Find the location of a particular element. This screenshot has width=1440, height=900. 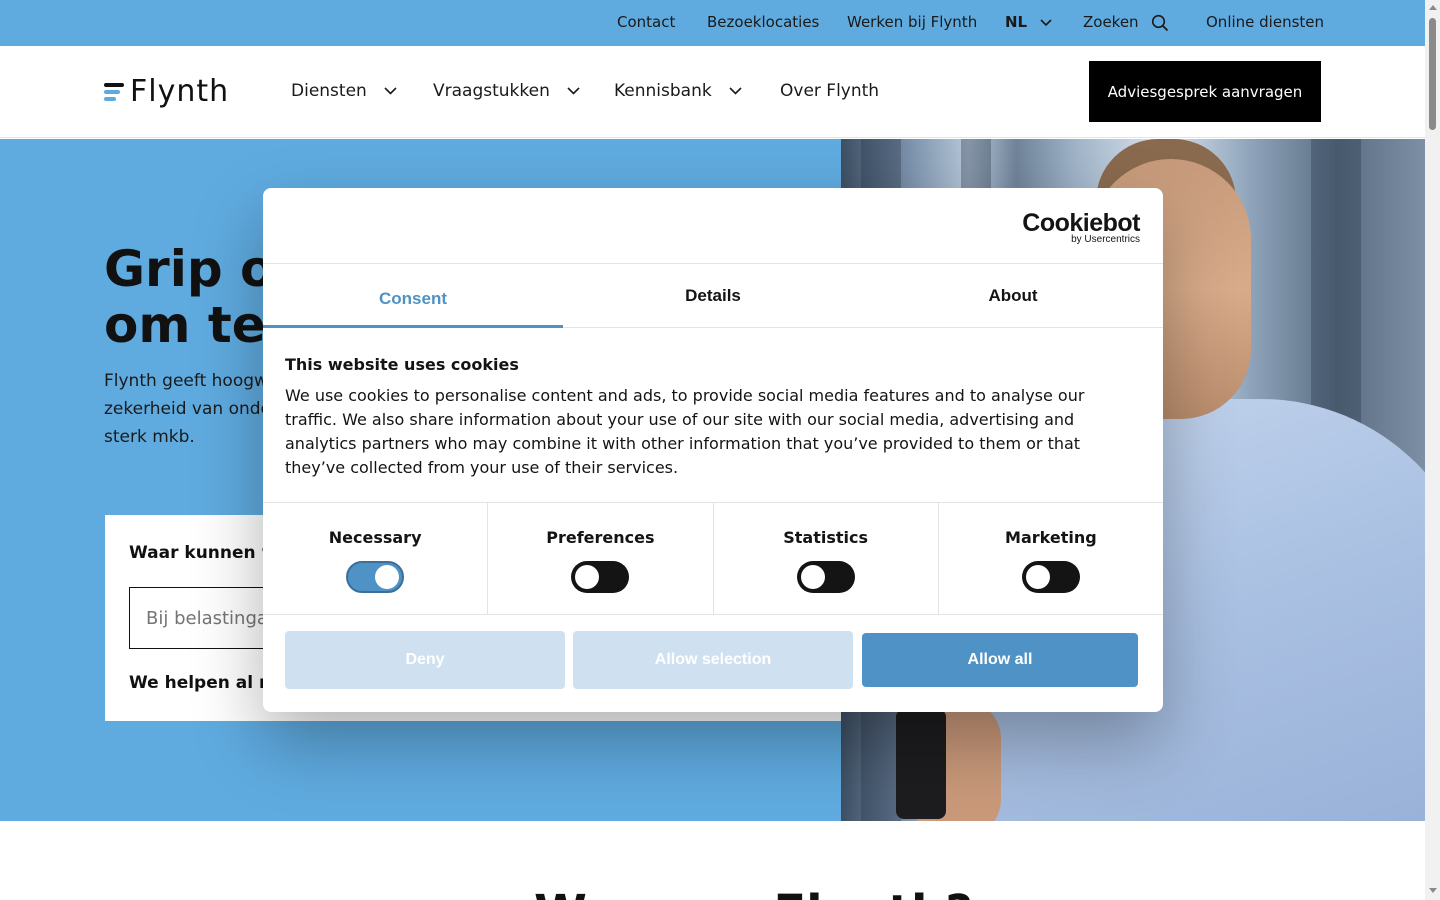

deny-button: Deny is located at coordinates (425, 660).